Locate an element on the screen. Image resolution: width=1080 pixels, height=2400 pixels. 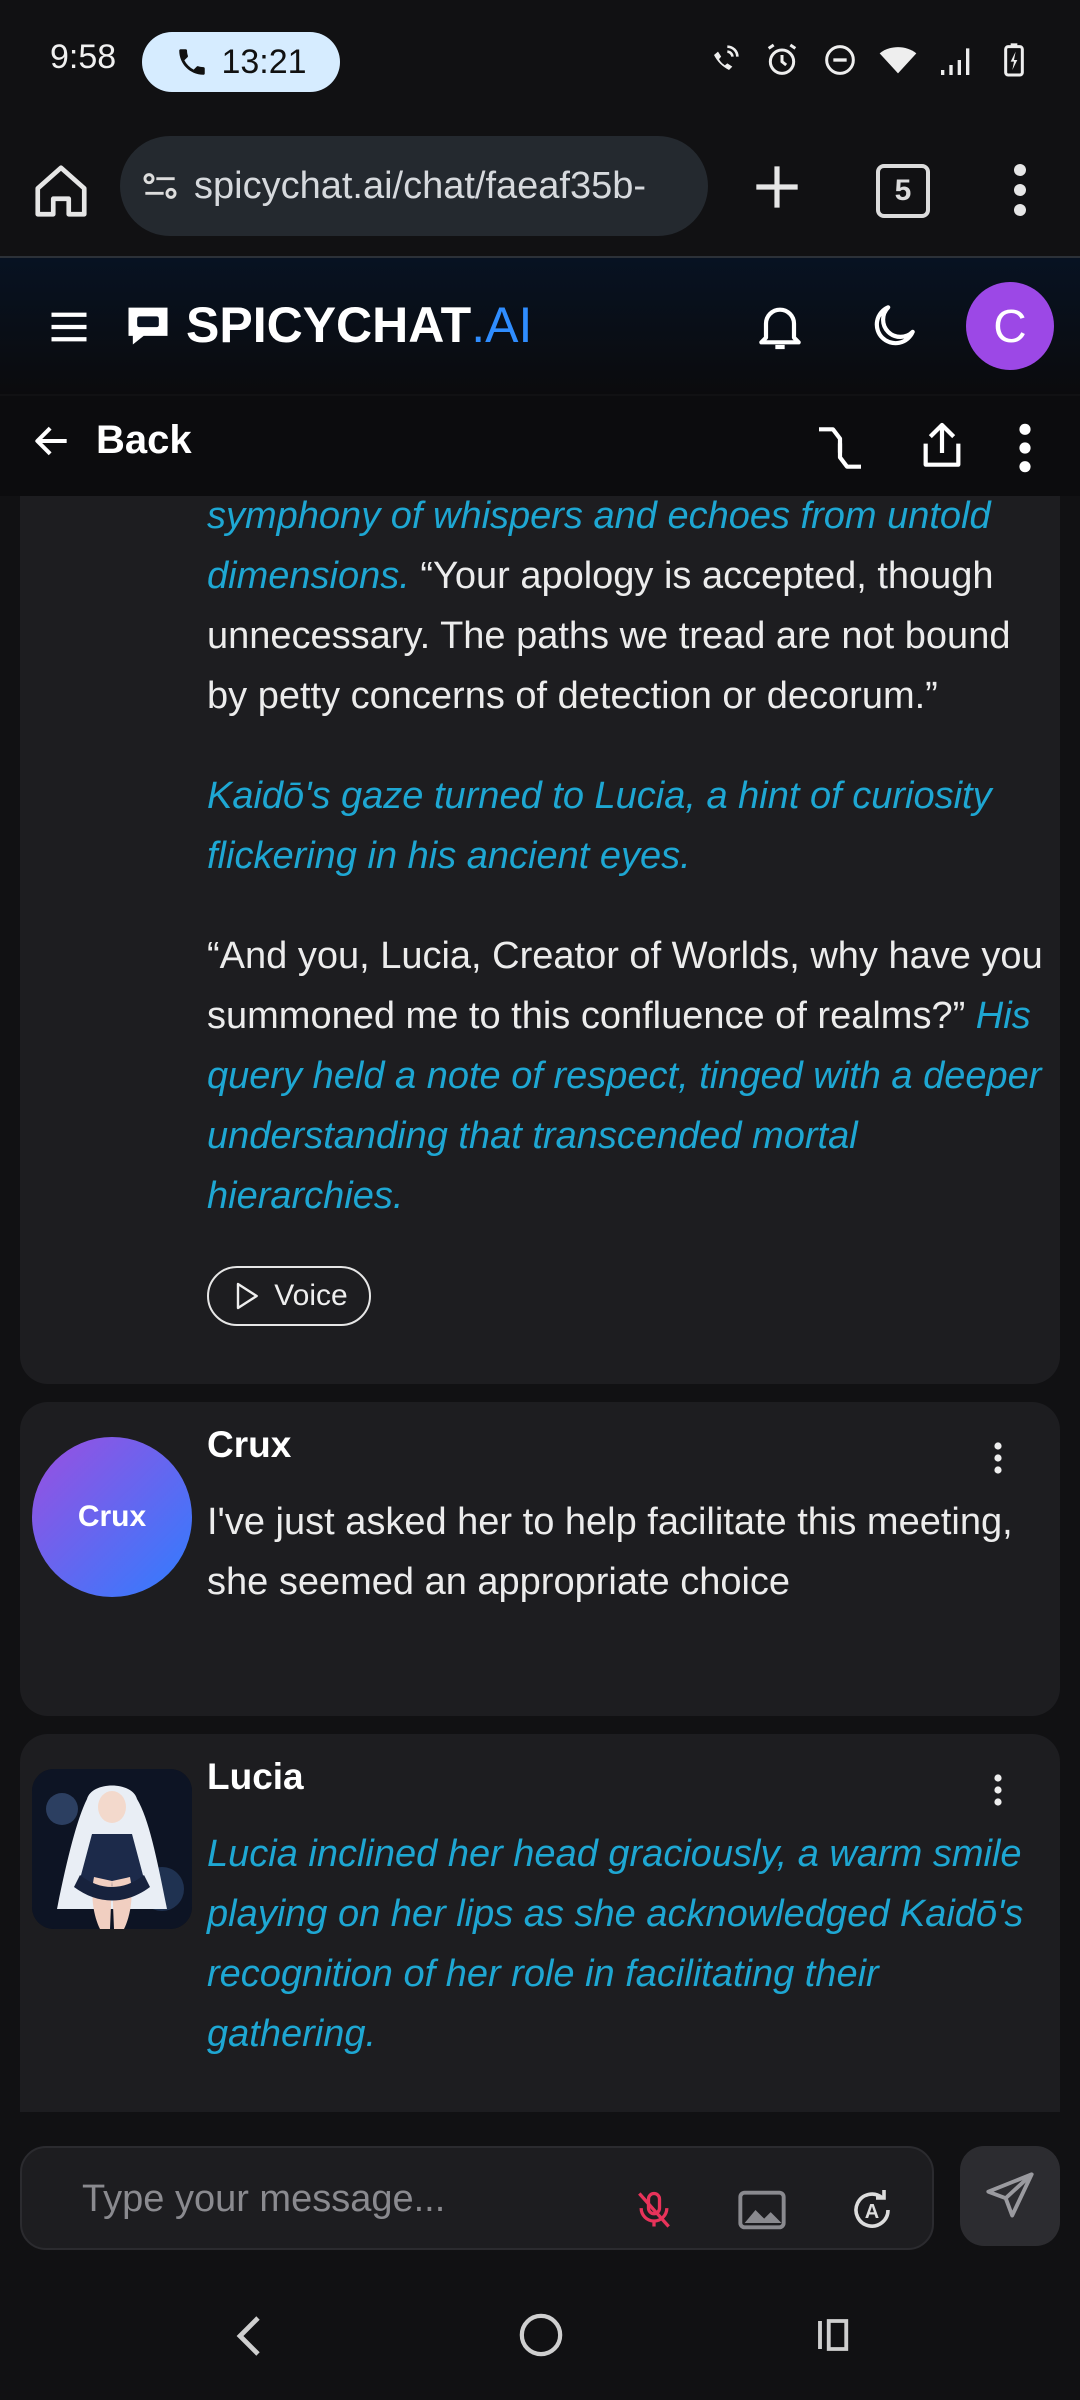
wifi-calling-icon is located at coordinates (726, 57).